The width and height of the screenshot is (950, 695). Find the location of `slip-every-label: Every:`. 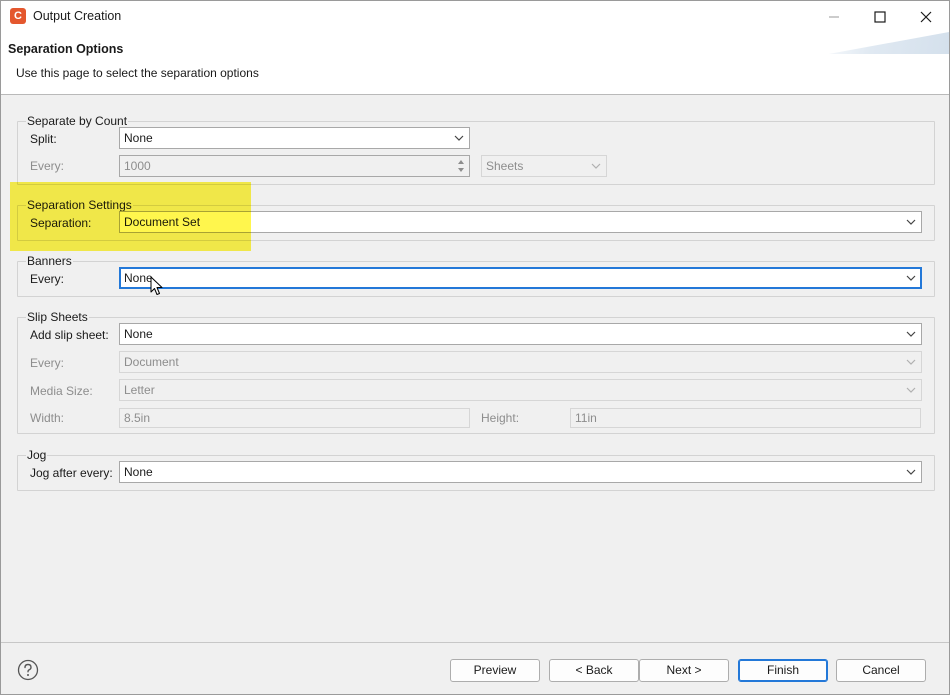

slip-every-label: Every: is located at coordinates (47, 363).